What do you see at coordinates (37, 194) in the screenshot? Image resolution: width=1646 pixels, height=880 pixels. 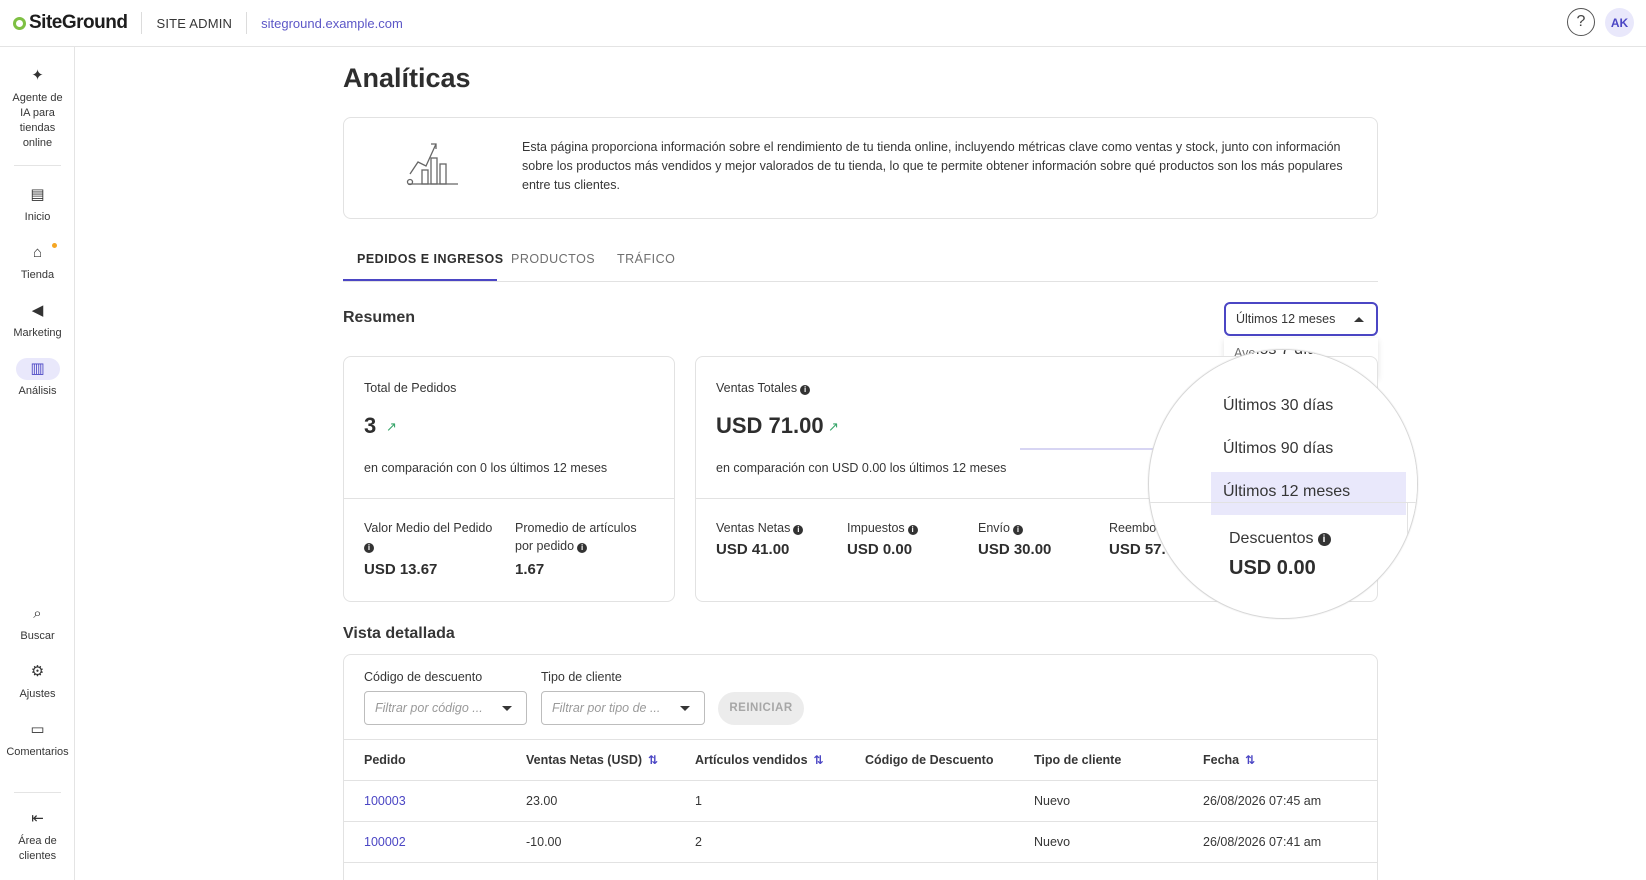 I see `dashboard-icon: ▤` at bounding box center [37, 194].